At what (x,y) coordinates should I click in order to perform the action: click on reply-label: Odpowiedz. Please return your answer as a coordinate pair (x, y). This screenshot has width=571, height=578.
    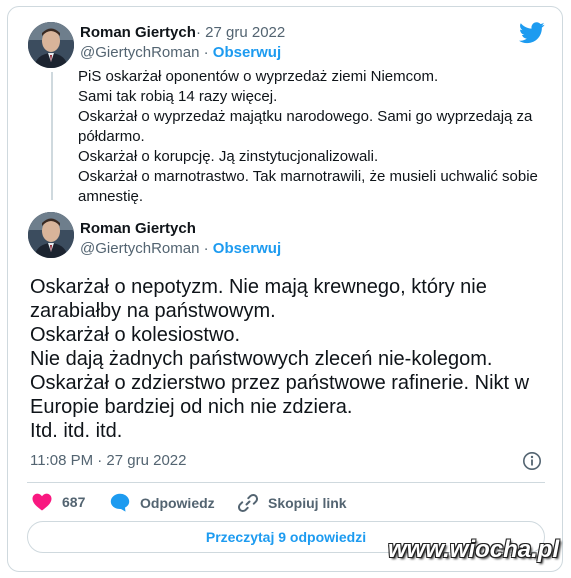
    Looking at the image, I should click on (177, 502).